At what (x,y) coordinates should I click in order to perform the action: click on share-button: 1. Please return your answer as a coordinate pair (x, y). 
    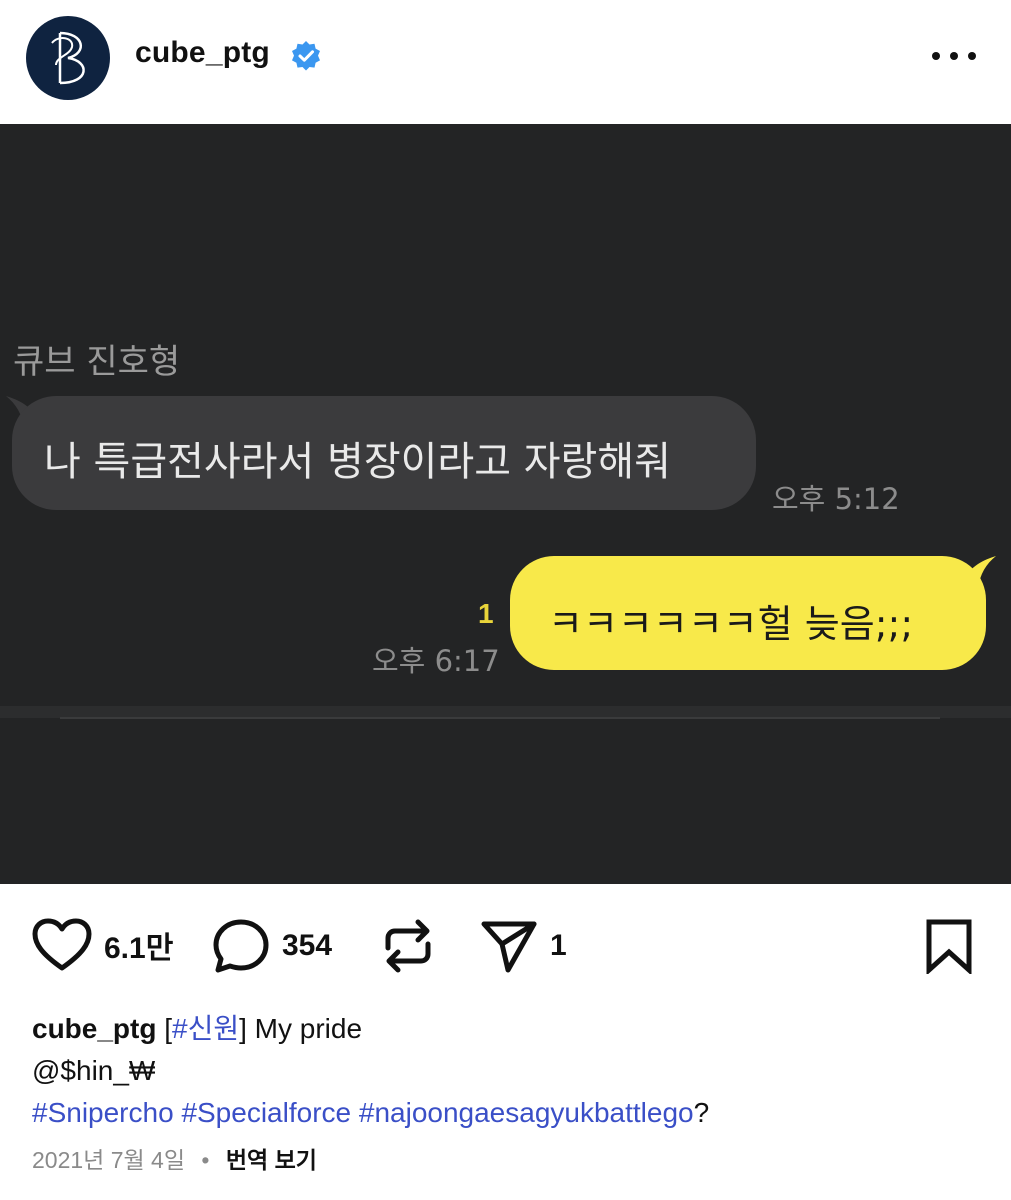
    Looking at the image, I should click on (523, 946).